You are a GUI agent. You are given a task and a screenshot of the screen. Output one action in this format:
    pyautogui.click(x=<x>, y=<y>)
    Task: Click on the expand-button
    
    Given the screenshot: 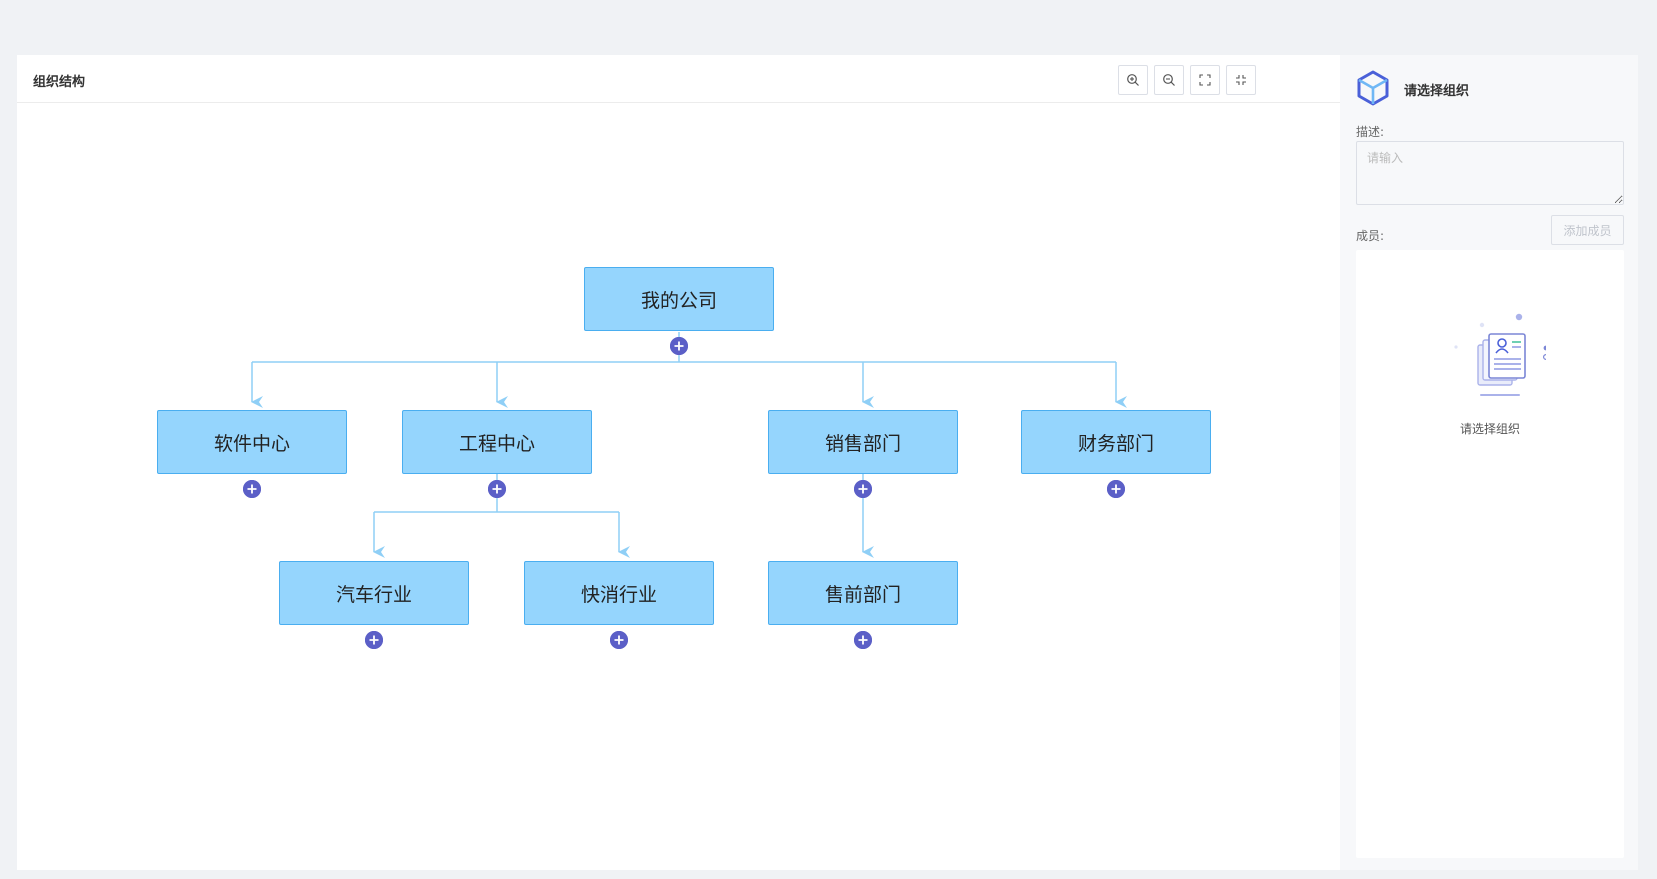 What is the action you would take?
    pyautogui.click(x=1205, y=80)
    